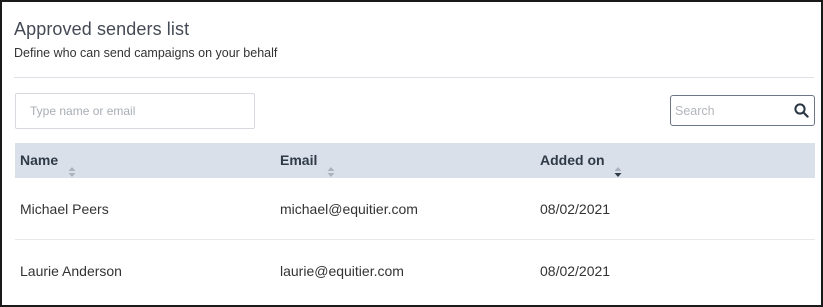  Describe the element at coordinates (729, 110) in the screenshot. I see `search-input` at that location.